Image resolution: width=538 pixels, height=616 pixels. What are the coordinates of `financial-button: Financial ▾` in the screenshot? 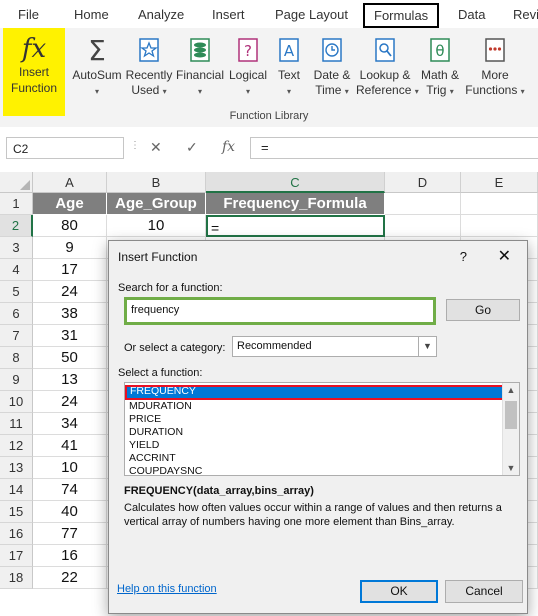 It's located at (200, 64).